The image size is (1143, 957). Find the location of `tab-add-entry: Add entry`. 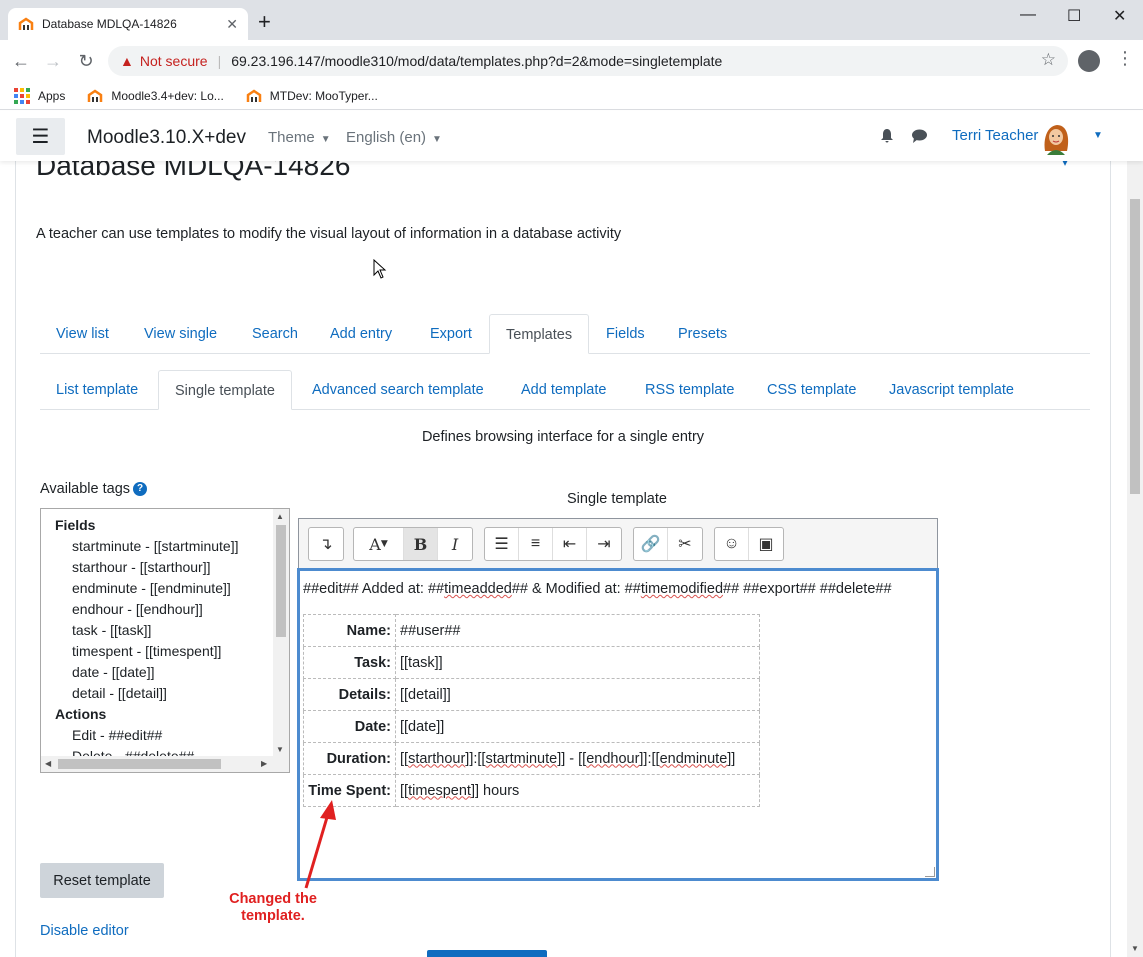

tab-add-entry: Add entry is located at coordinates (361, 334).